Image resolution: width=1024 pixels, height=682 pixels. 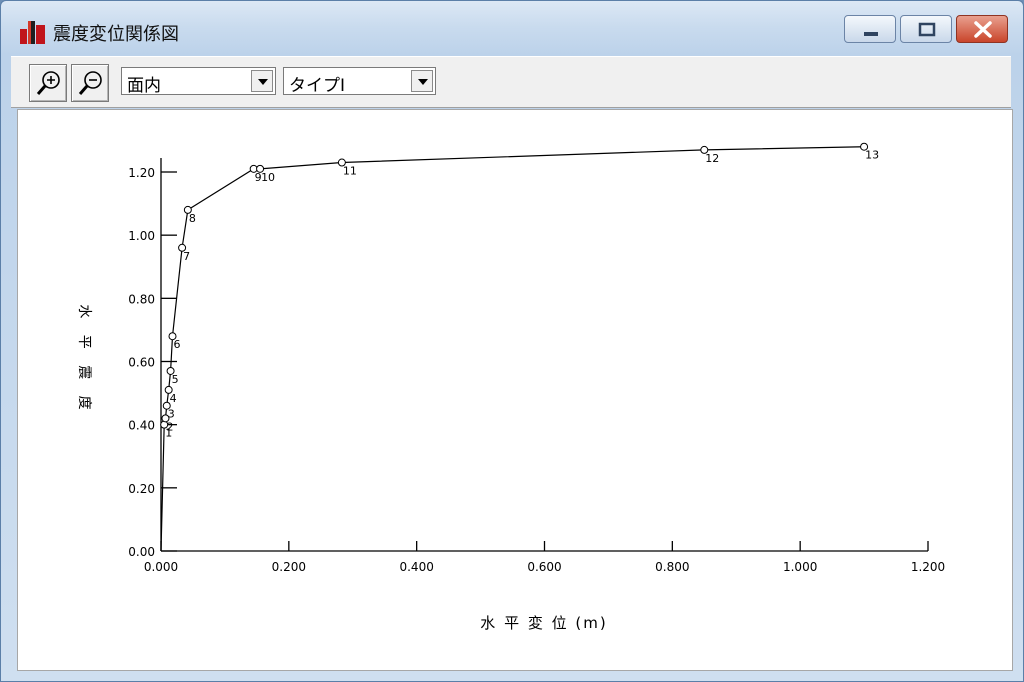 What do you see at coordinates (141, 299) in the screenshot?
I see `y-tick-label: 0.80` at bounding box center [141, 299].